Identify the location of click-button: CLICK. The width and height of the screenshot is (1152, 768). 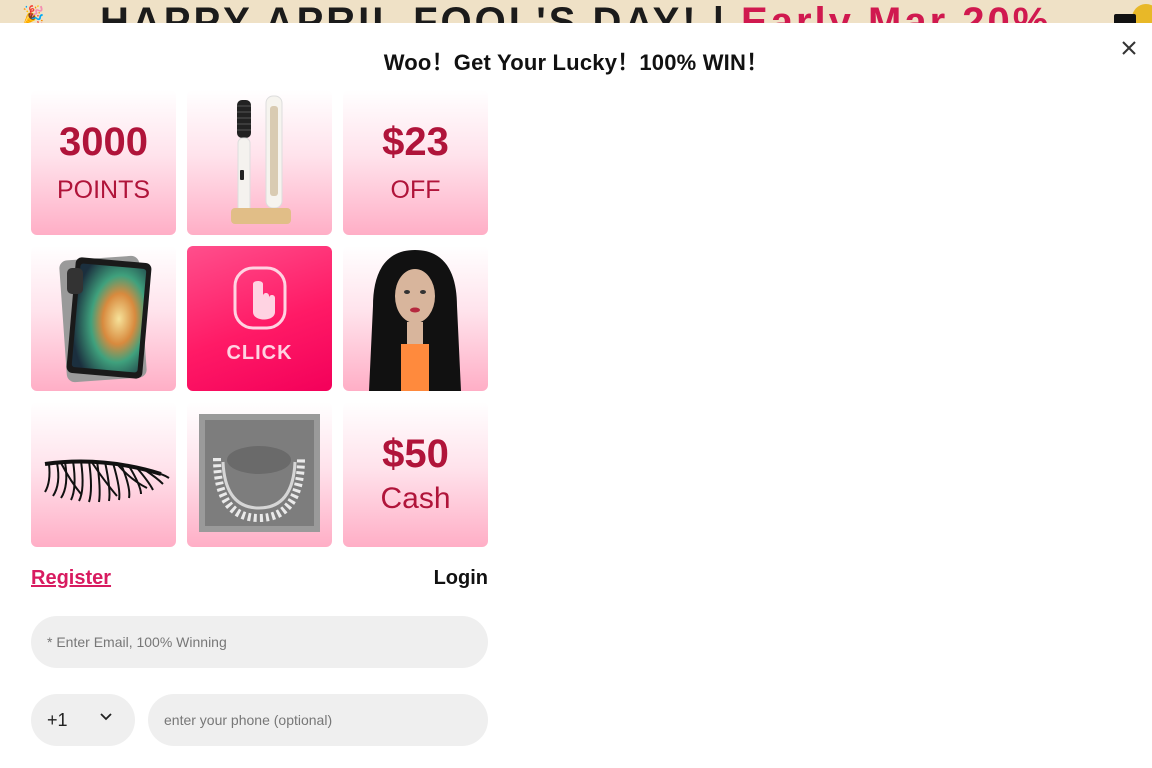
(259, 318).